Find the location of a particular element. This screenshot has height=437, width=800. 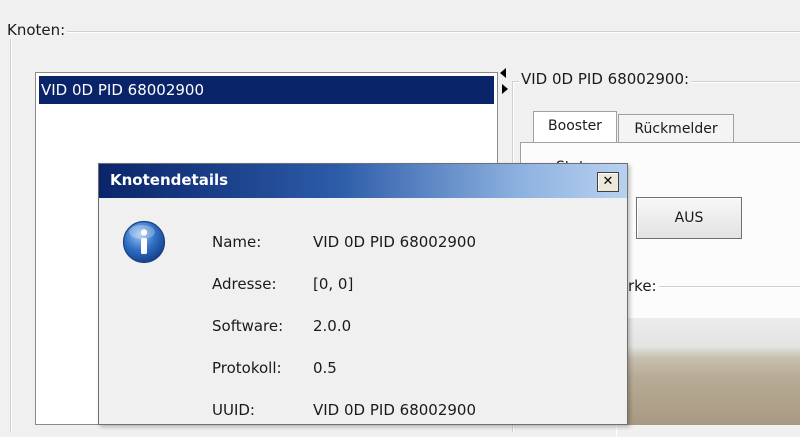

close-icon: ✕ is located at coordinates (608, 181).